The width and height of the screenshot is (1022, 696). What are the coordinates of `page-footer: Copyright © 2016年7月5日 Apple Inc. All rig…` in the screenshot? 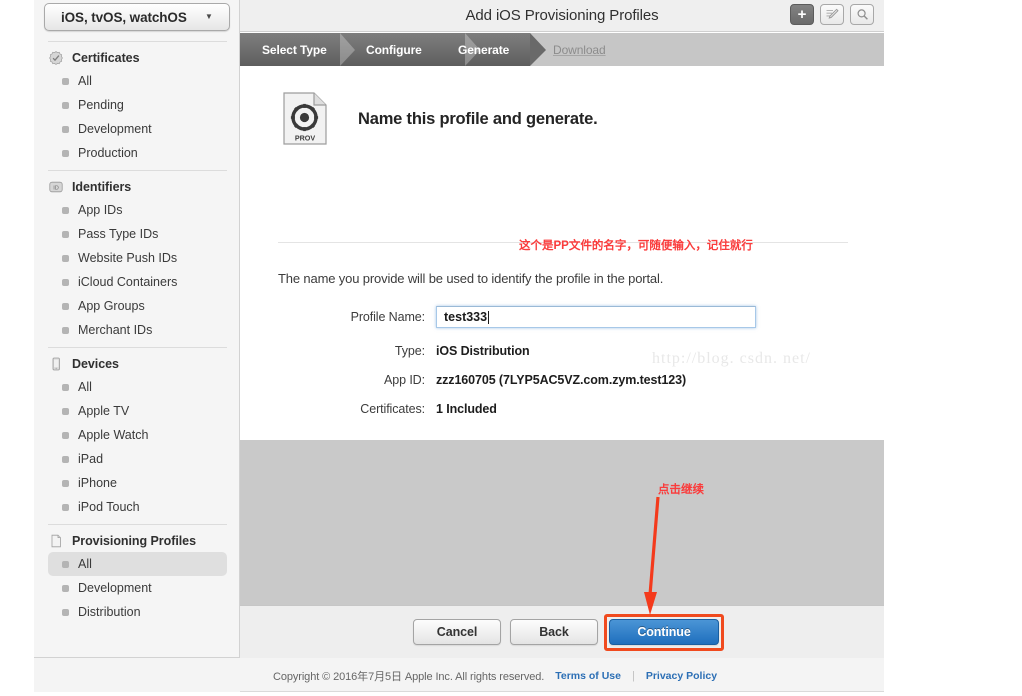 It's located at (562, 675).